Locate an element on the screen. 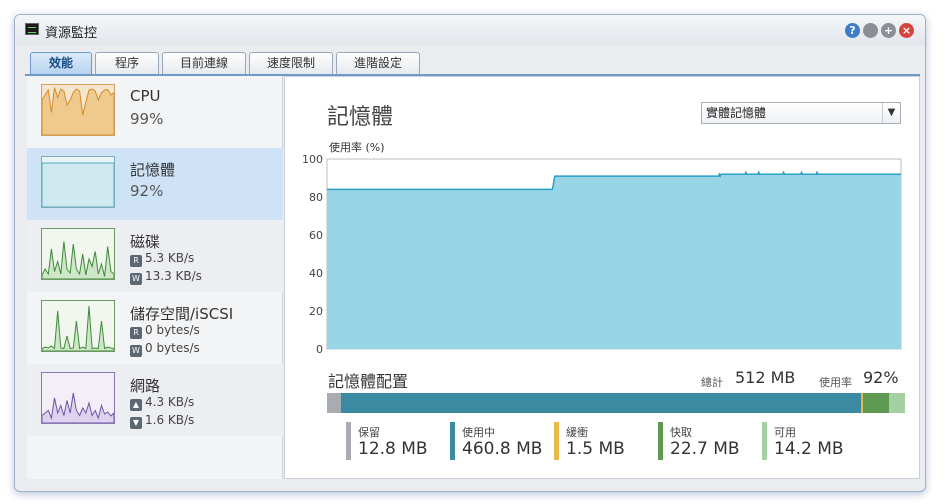 Image resolution: width=944 pixels, height=503 pixels. memory-type-select: 實體記憶體 ▼ is located at coordinates (801, 113).